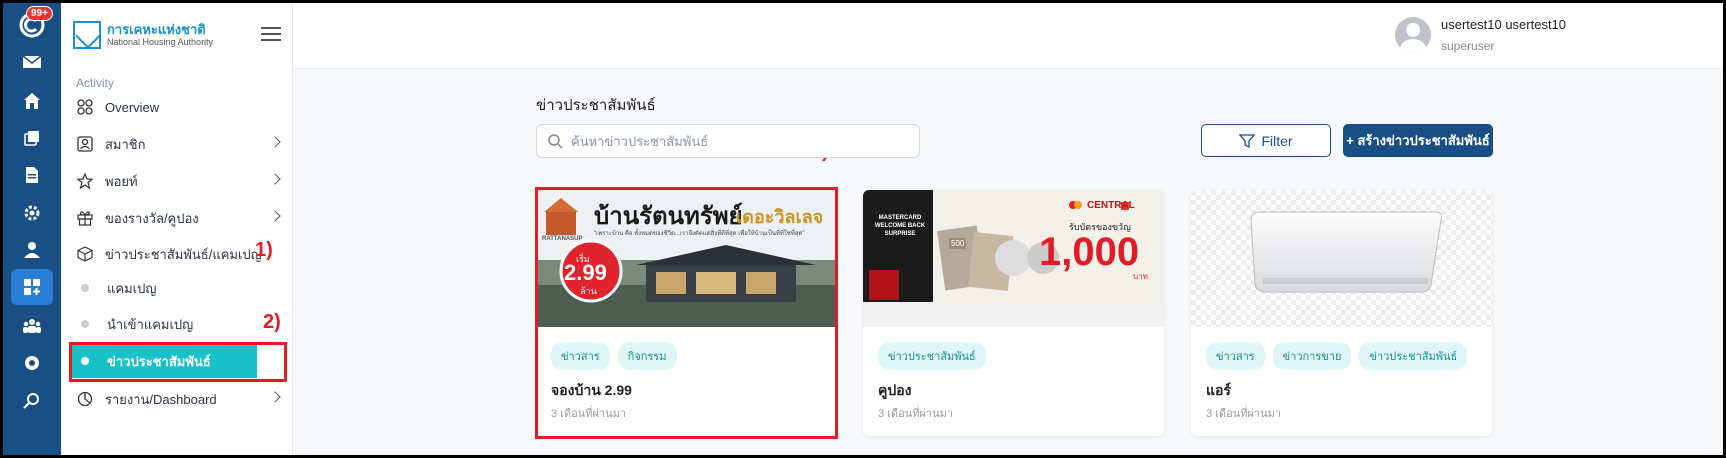  I want to click on annotation-highlight-sidebar, so click(178, 362).